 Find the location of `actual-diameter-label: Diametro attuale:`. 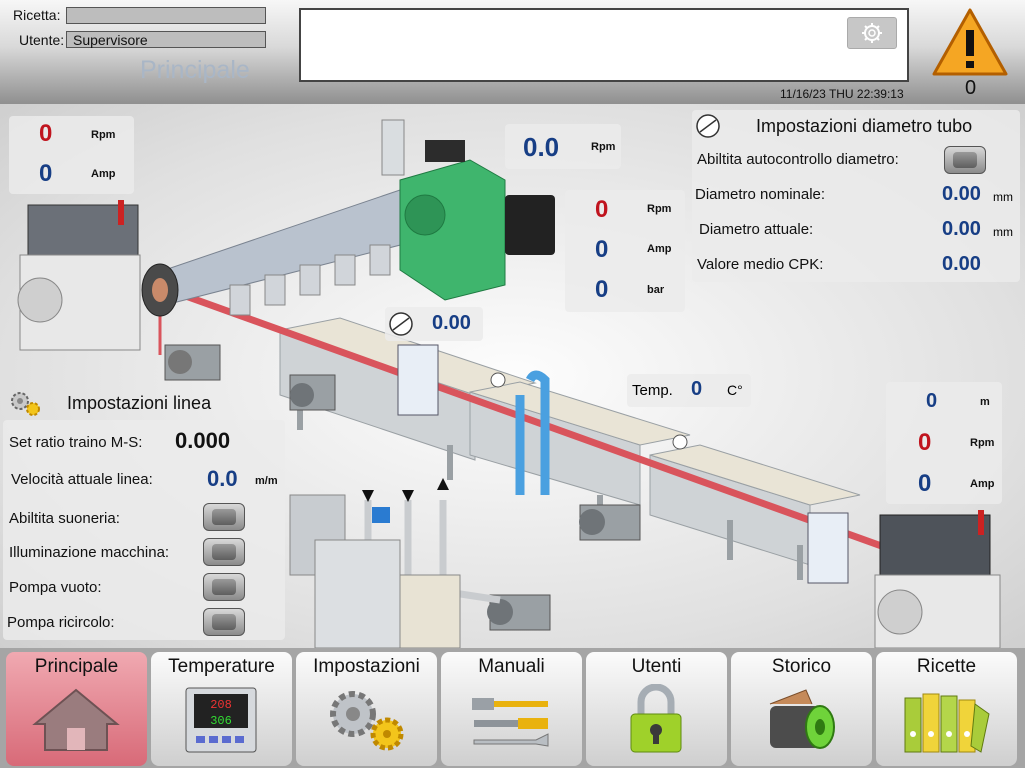

actual-diameter-label: Diametro attuale: is located at coordinates (756, 229).